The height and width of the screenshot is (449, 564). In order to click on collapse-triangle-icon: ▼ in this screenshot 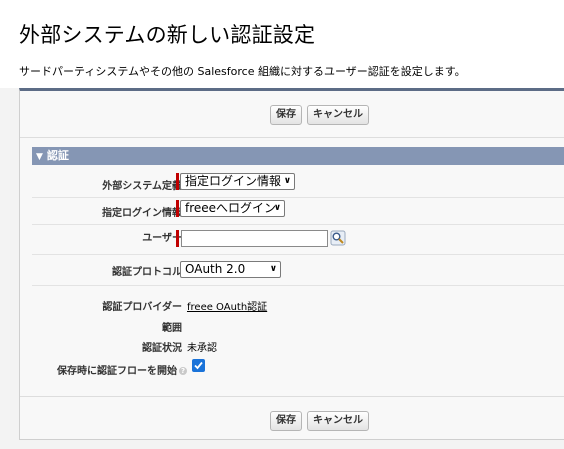, I will do `click(39, 157)`.